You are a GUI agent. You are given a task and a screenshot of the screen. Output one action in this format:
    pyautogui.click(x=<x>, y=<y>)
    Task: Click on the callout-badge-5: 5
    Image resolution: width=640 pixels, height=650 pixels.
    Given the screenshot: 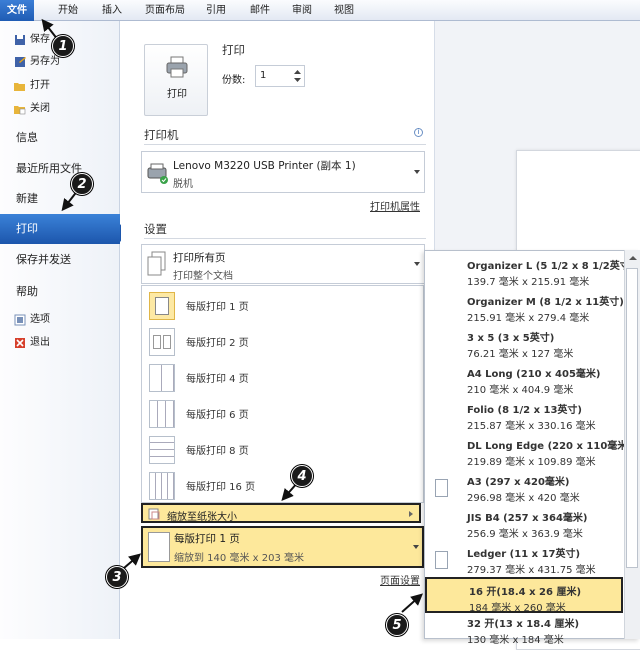 What is the action you would take?
    pyautogui.click(x=397, y=625)
    